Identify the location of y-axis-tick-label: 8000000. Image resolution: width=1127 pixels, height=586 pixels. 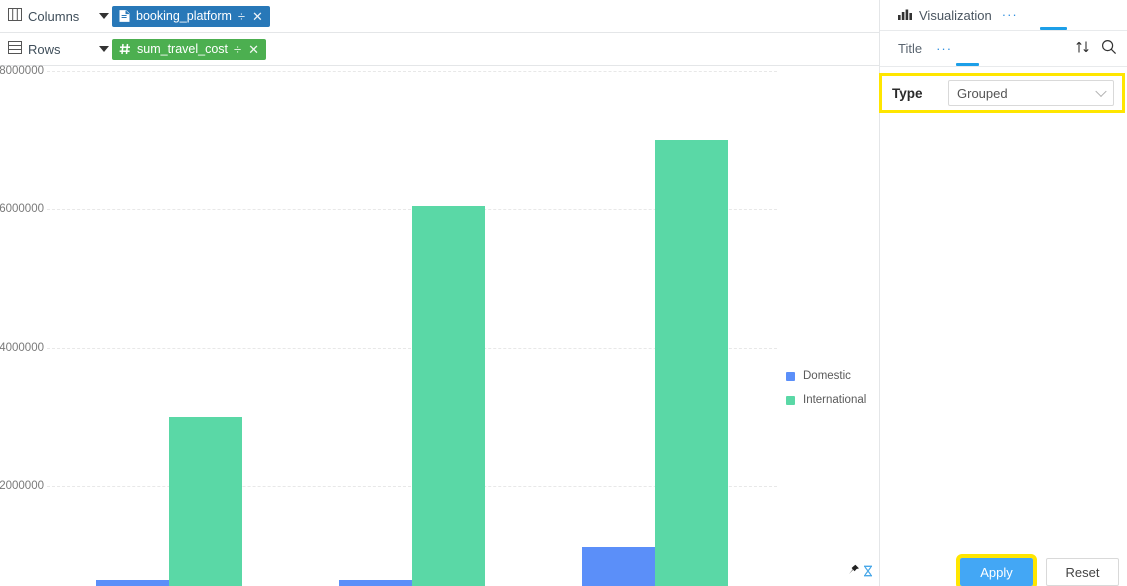
(22, 71).